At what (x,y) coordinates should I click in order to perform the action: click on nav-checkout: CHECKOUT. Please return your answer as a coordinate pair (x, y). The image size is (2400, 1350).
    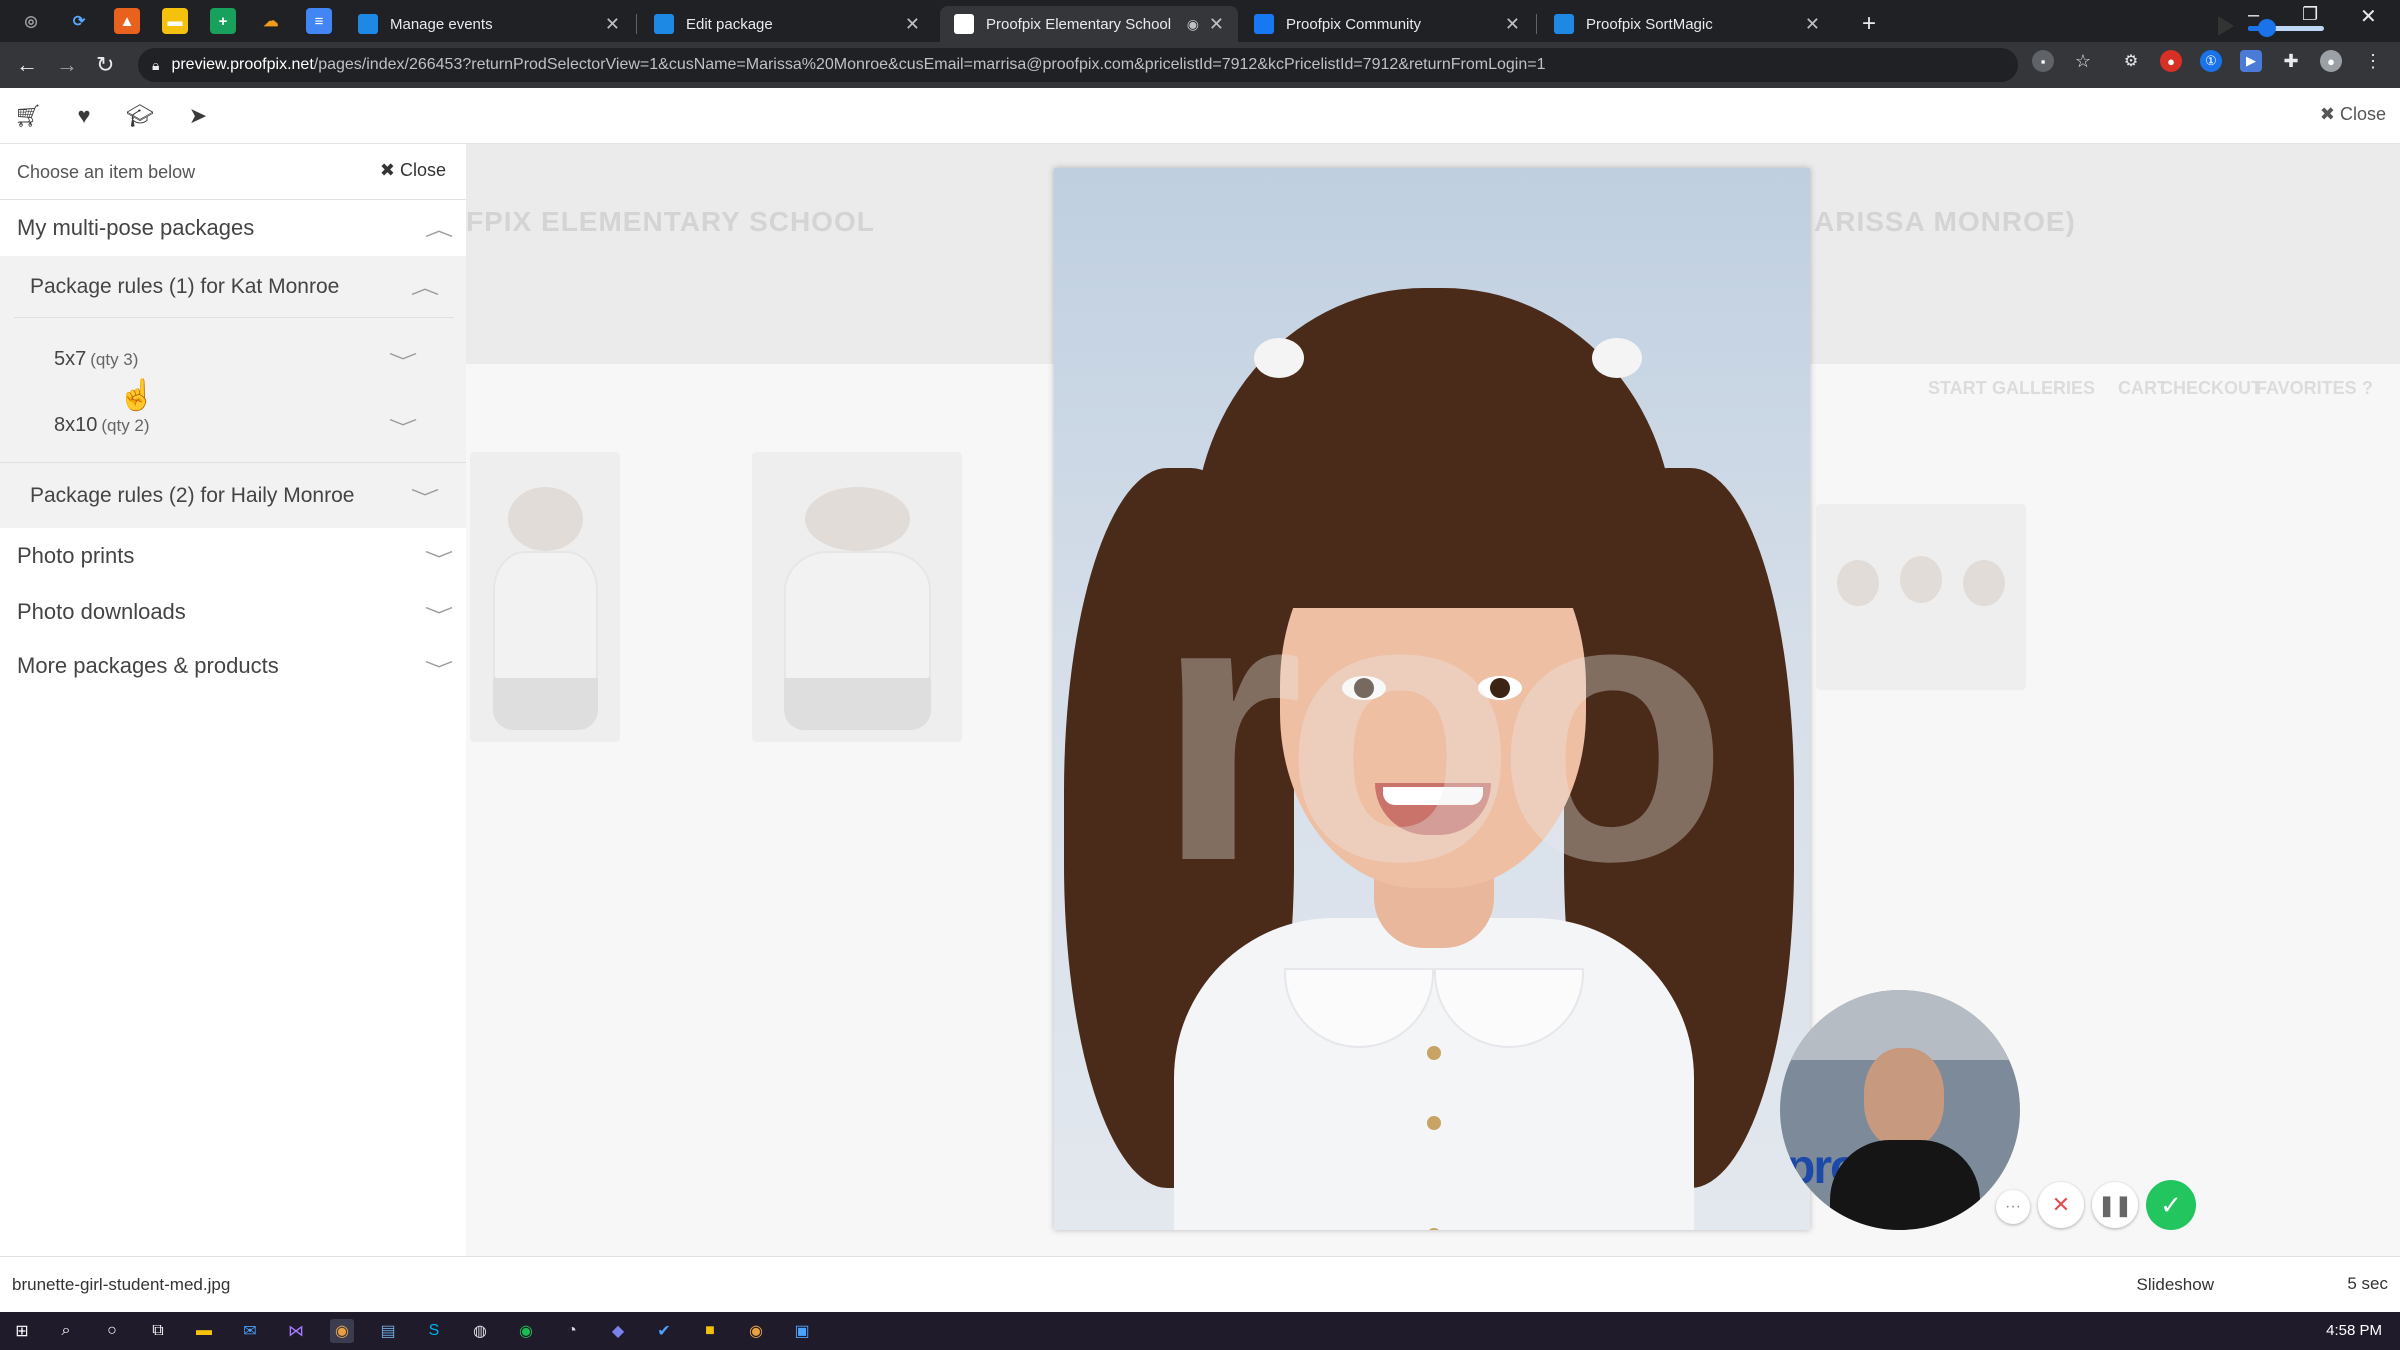
    Looking at the image, I should click on (2211, 388).